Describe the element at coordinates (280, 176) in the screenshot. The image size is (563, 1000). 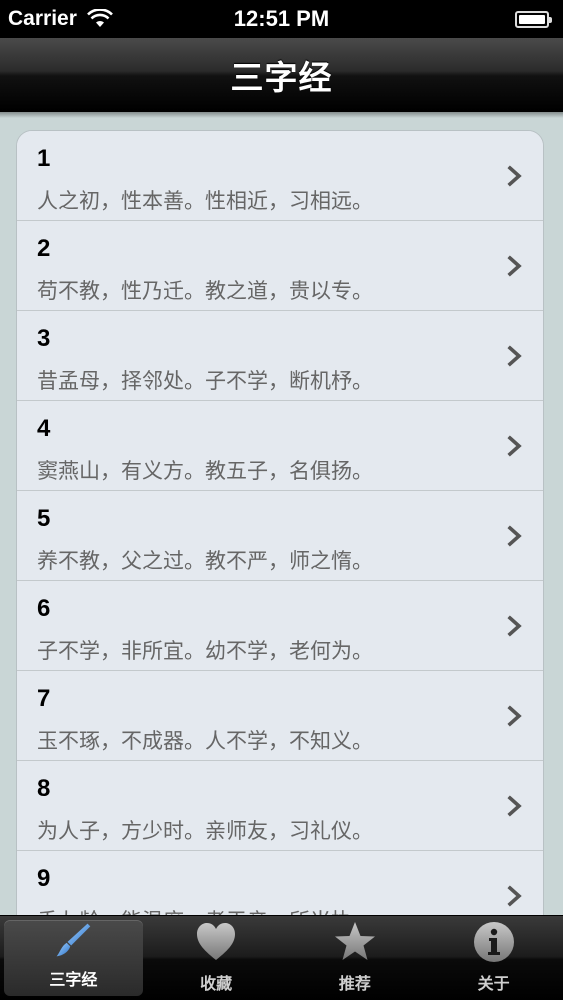
I see `list-item: 1 人之初，性本善。性相近，习相远。` at that location.